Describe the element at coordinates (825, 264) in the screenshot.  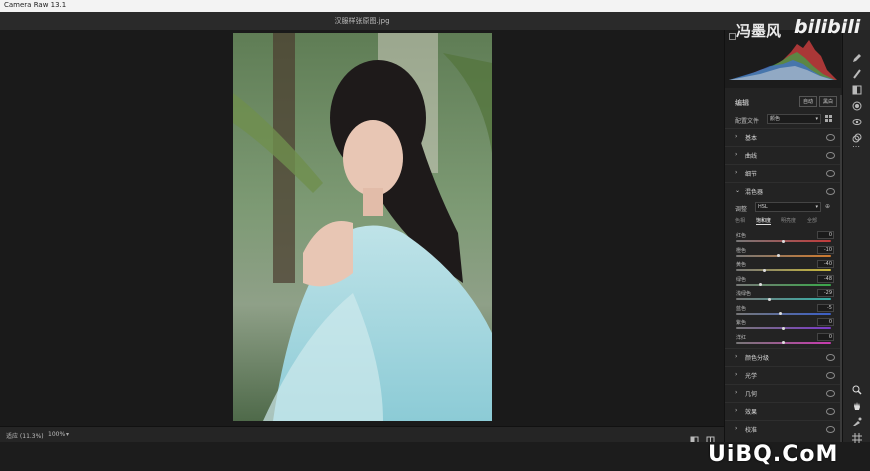
I see `slider-value-input: -40` at that location.